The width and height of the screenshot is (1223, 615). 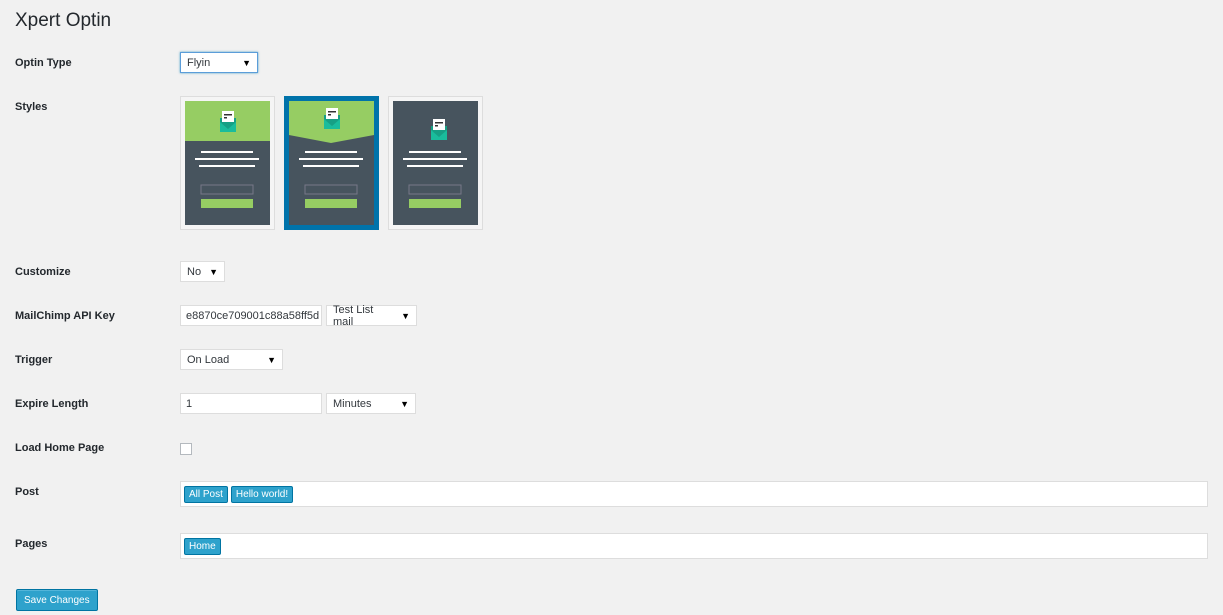 What do you see at coordinates (199, 62) in the screenshot?
I see `optin-type-value: Flyin` at bounding box center [199, 62].